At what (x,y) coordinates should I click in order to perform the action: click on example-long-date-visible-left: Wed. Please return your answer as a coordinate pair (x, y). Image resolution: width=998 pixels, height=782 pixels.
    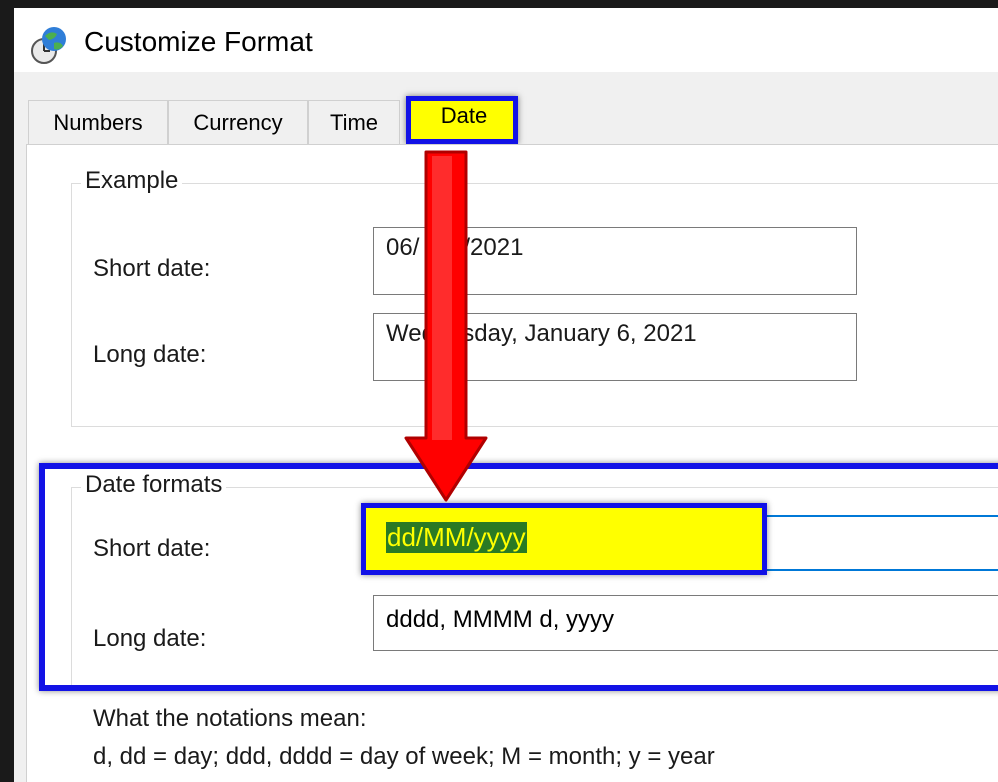
    Looking at the image, I should click on (410, 333).